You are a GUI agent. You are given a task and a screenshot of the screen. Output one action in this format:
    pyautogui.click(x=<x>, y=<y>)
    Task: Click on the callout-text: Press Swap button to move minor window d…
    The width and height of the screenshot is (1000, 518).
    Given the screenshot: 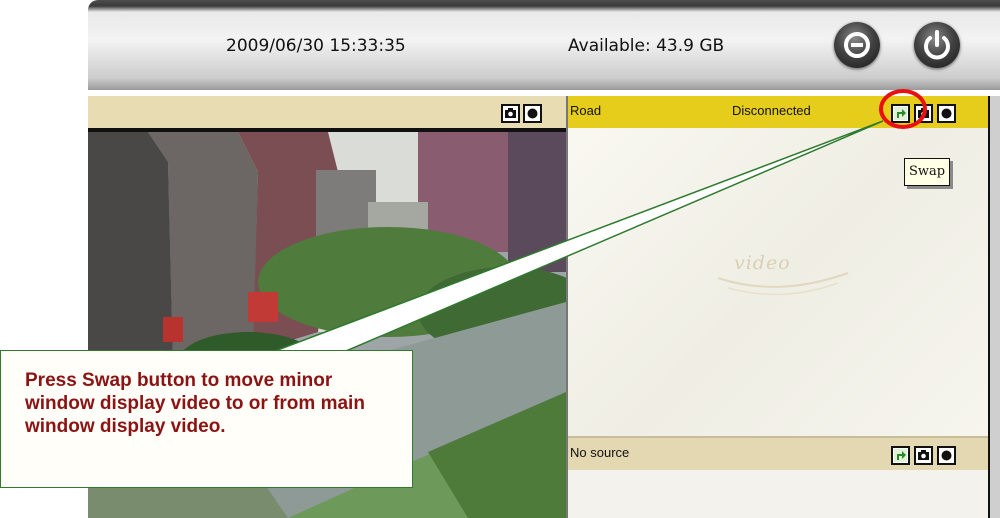 What is the action you would take?
    pyautogui.click(x=195, y=403)
    